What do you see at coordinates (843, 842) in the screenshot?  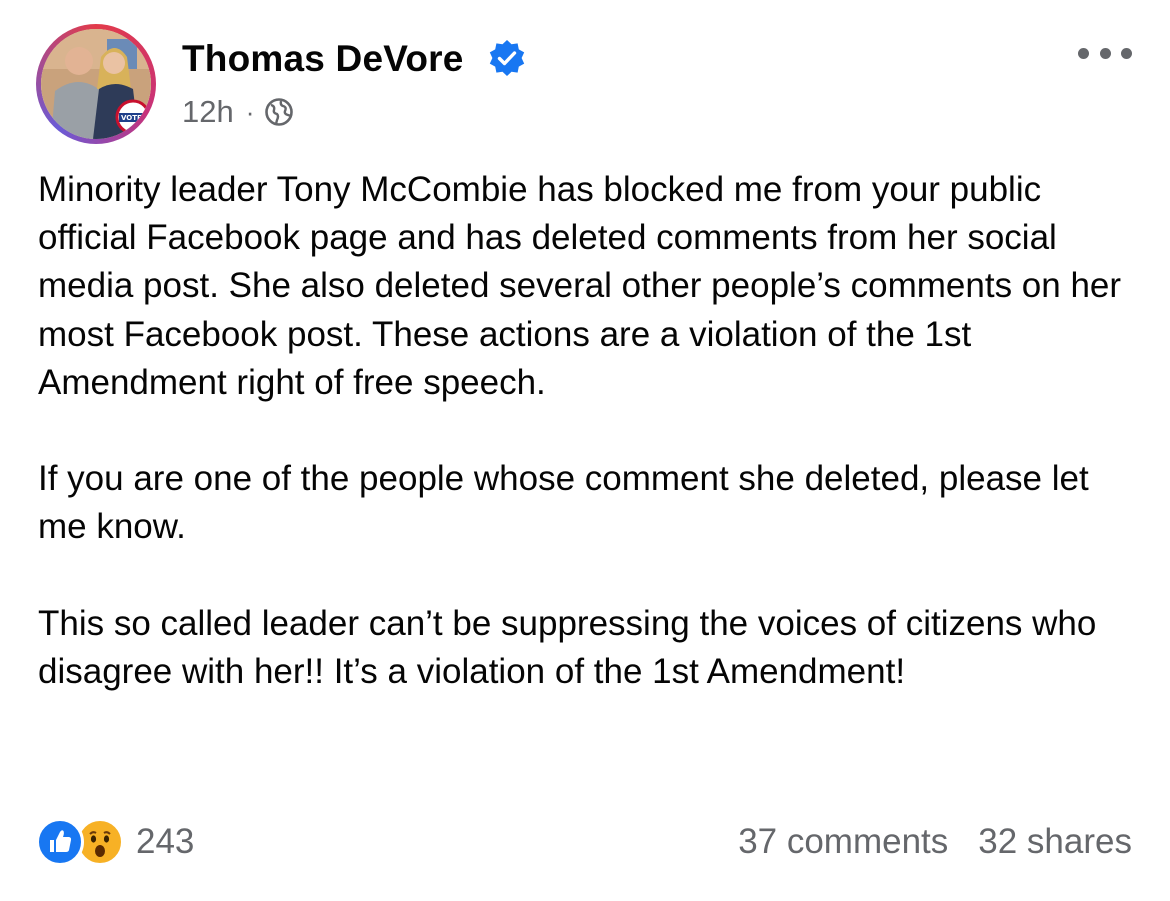 I see `comments-count-link: 37 comments` at bounding box center [843, 842].